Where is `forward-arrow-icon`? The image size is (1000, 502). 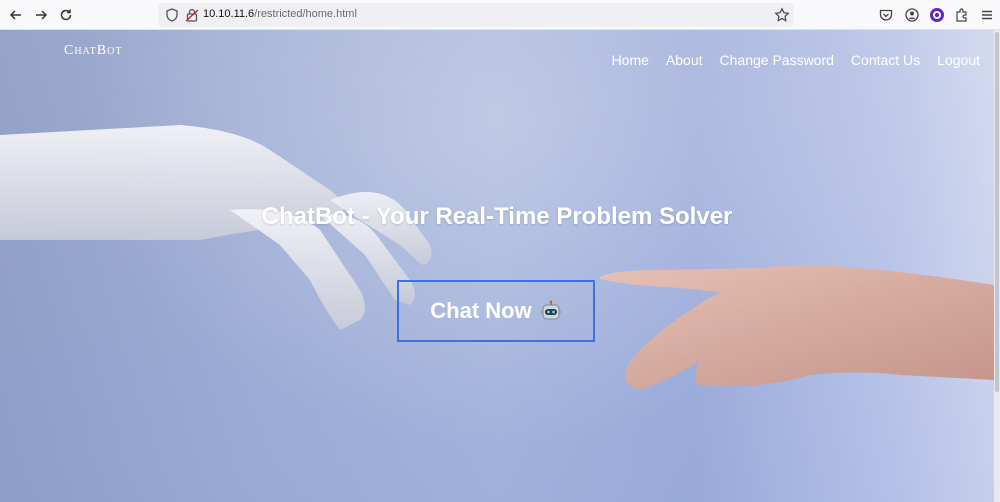 forward-arrow-icon is located at coordinates (41, 15).